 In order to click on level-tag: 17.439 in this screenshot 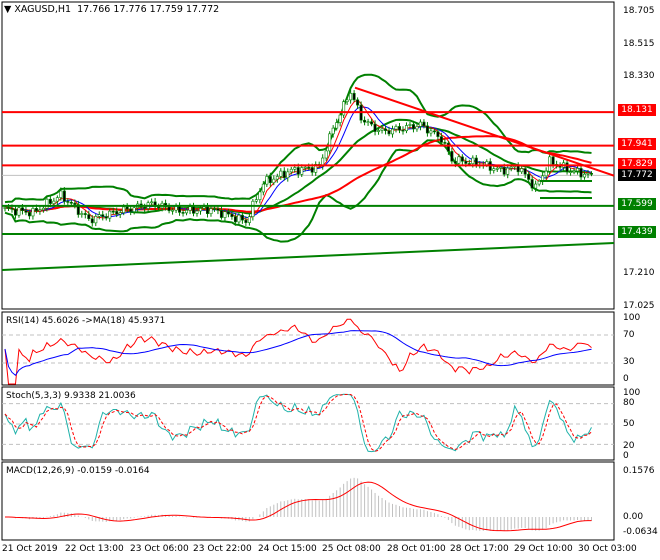, I will do `click(637, 232)`.